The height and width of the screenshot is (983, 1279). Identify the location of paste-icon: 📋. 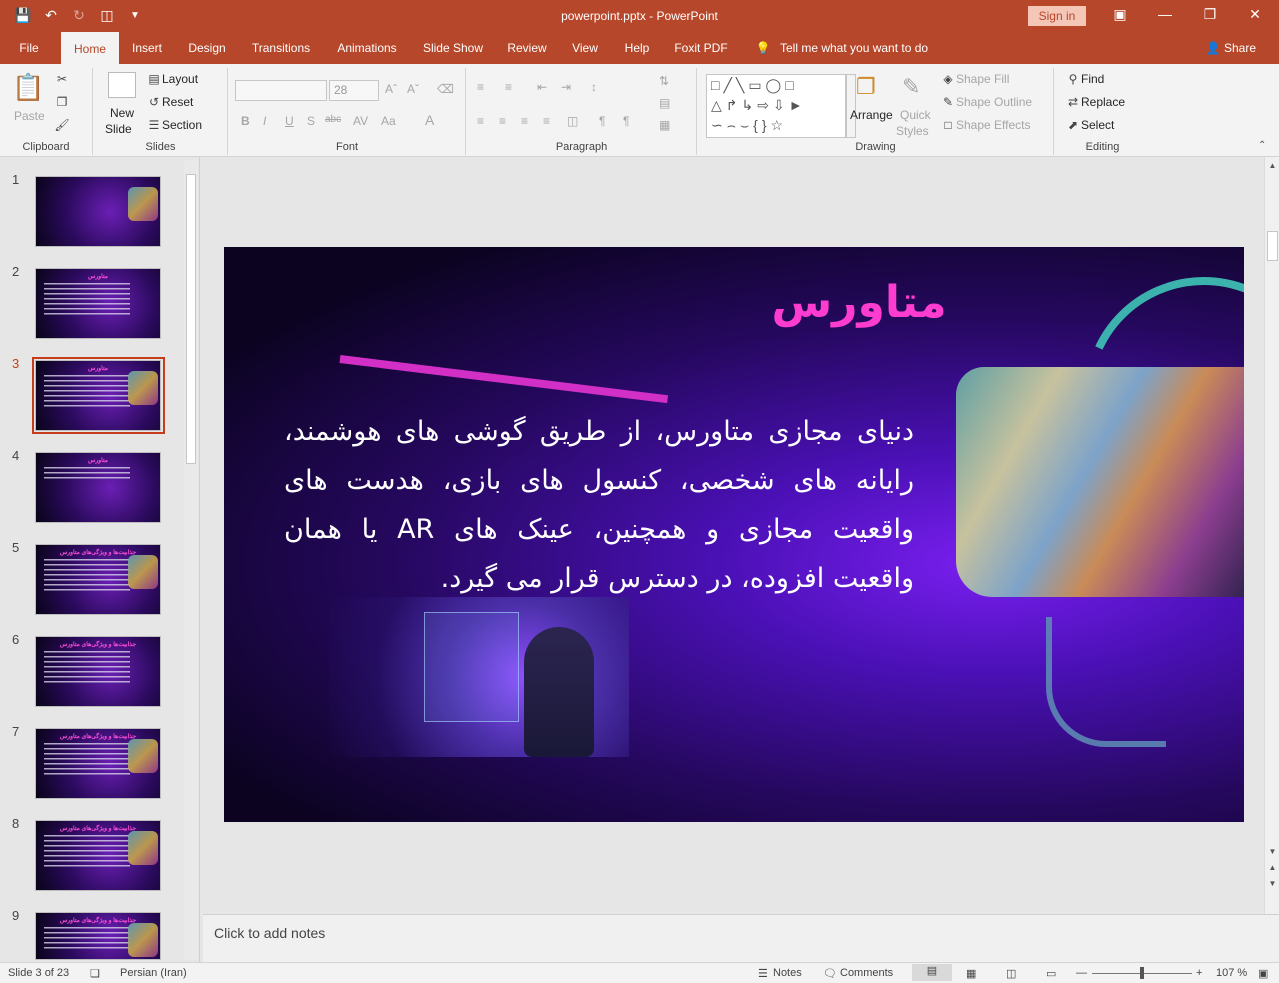
(28, 87).